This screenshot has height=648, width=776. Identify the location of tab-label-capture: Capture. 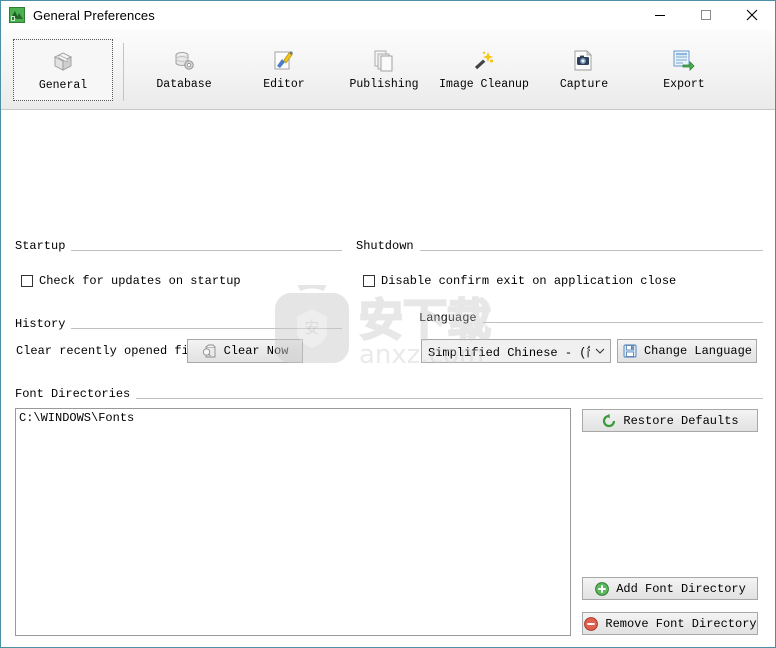
(584, 84).